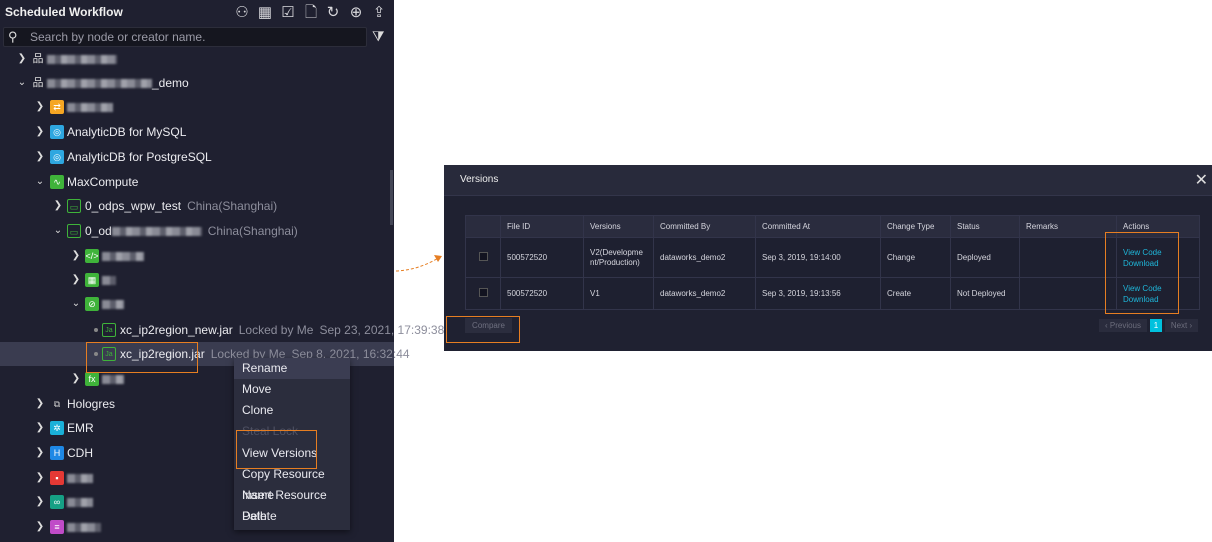 This screenshot has width=1212, height=542. I want to click on previous-button: ‹ Previous, so click(1123, 325).